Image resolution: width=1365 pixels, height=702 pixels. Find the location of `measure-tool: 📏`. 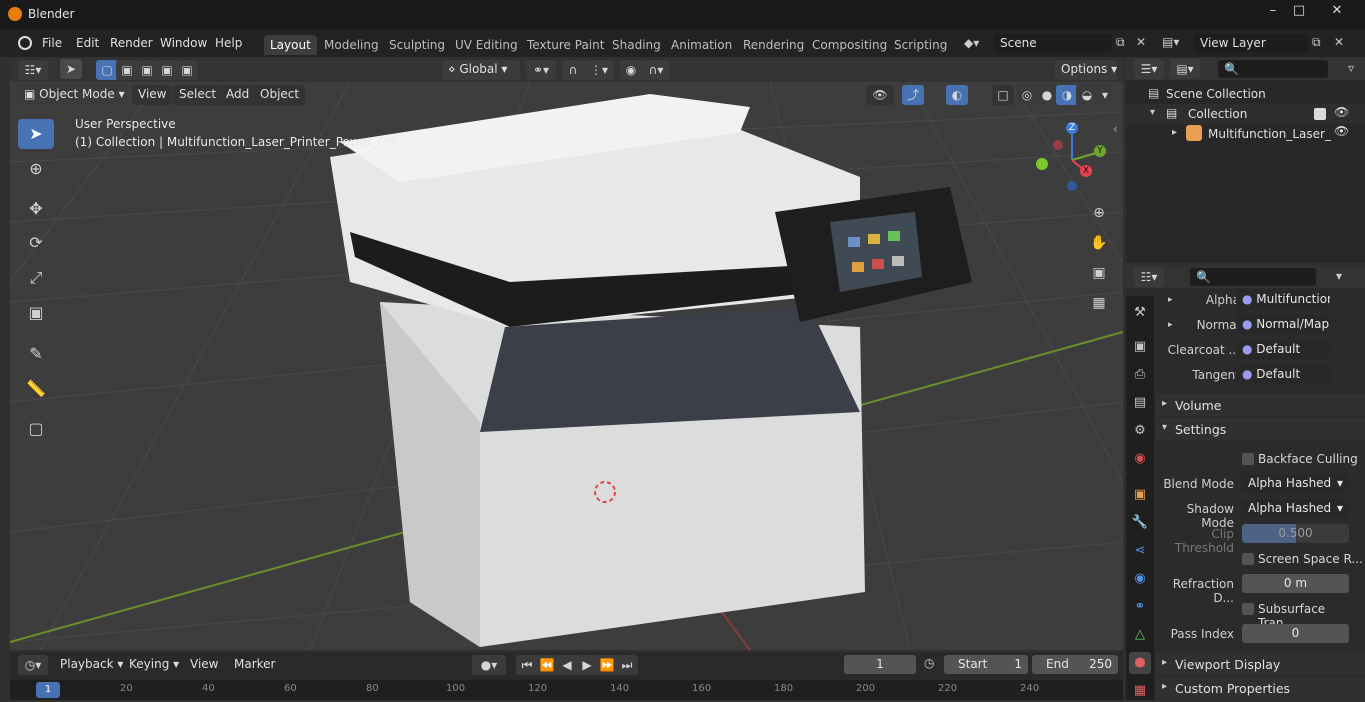

measure-tool: 📏 is located at coordinates (36, 389).